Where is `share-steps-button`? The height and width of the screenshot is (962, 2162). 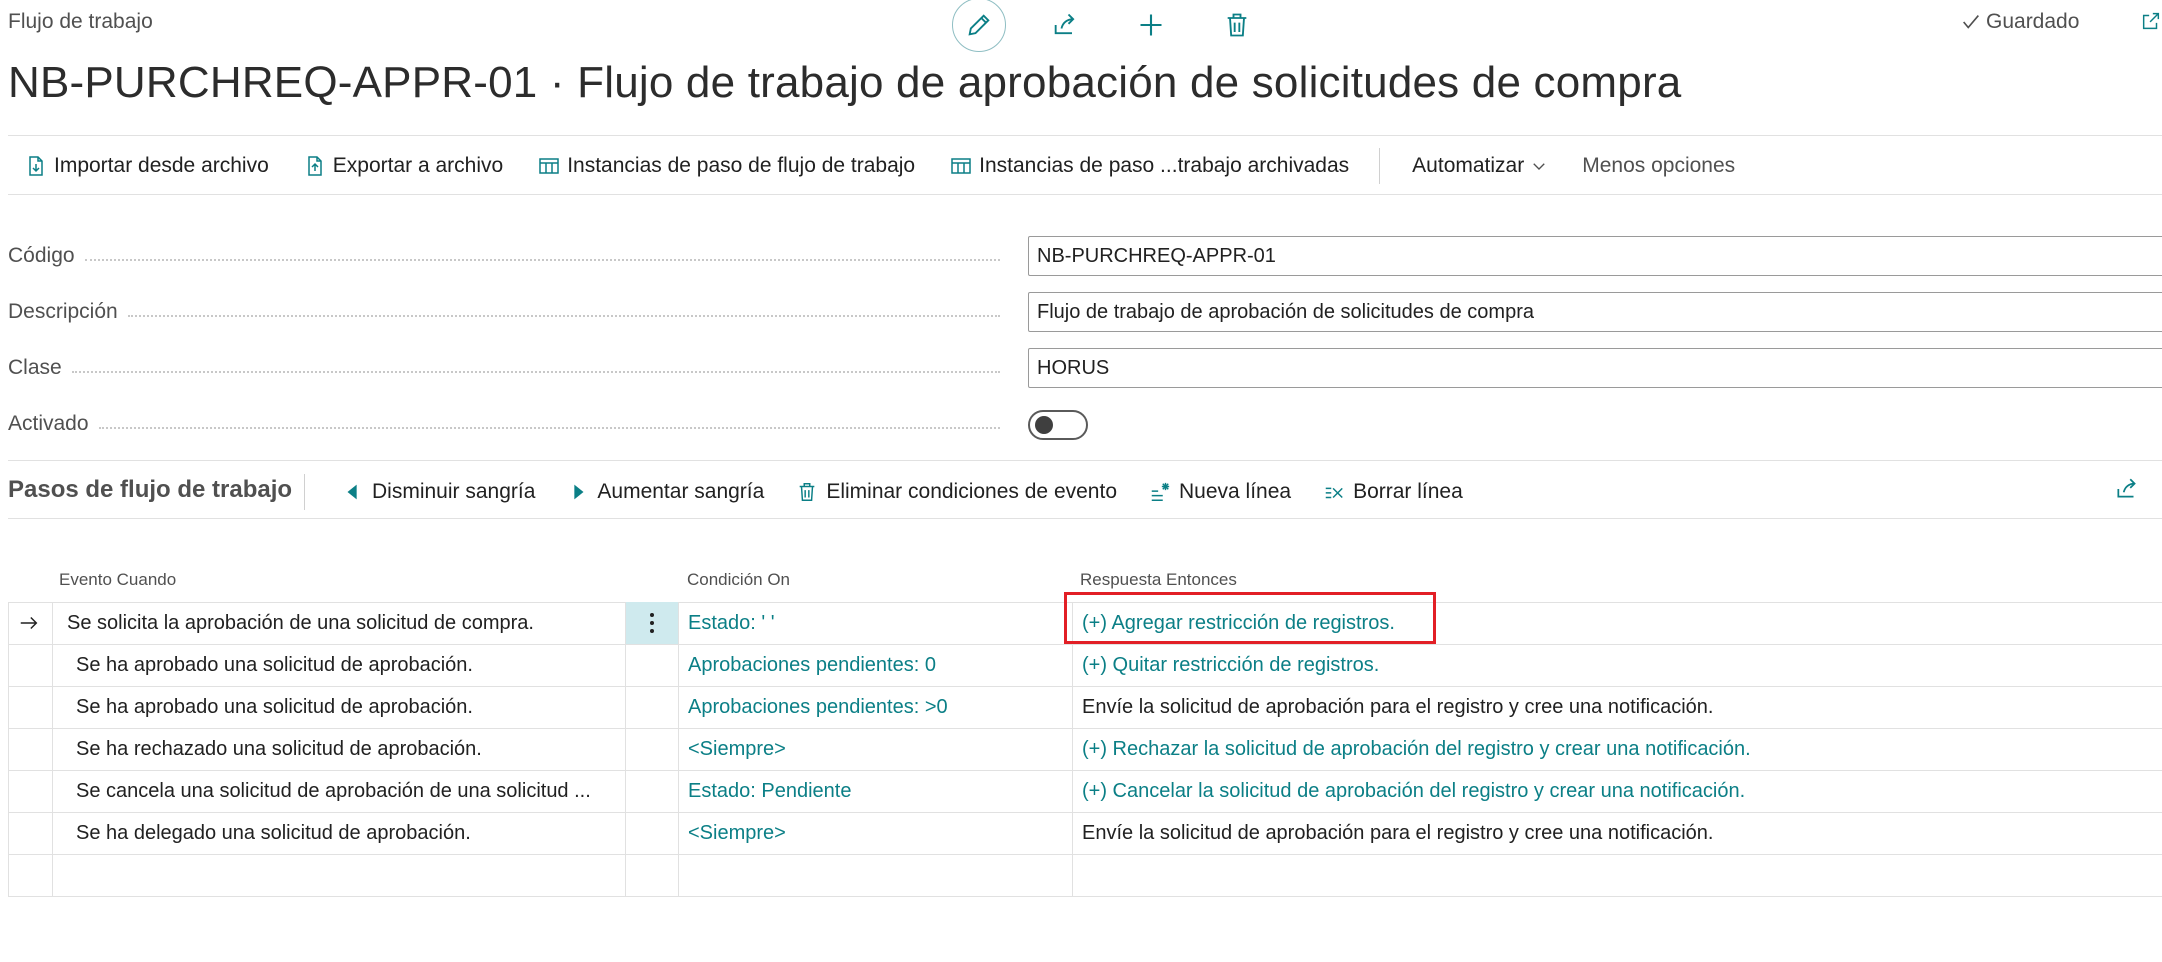 share-steps-button is located at coordinates (2127, 491).